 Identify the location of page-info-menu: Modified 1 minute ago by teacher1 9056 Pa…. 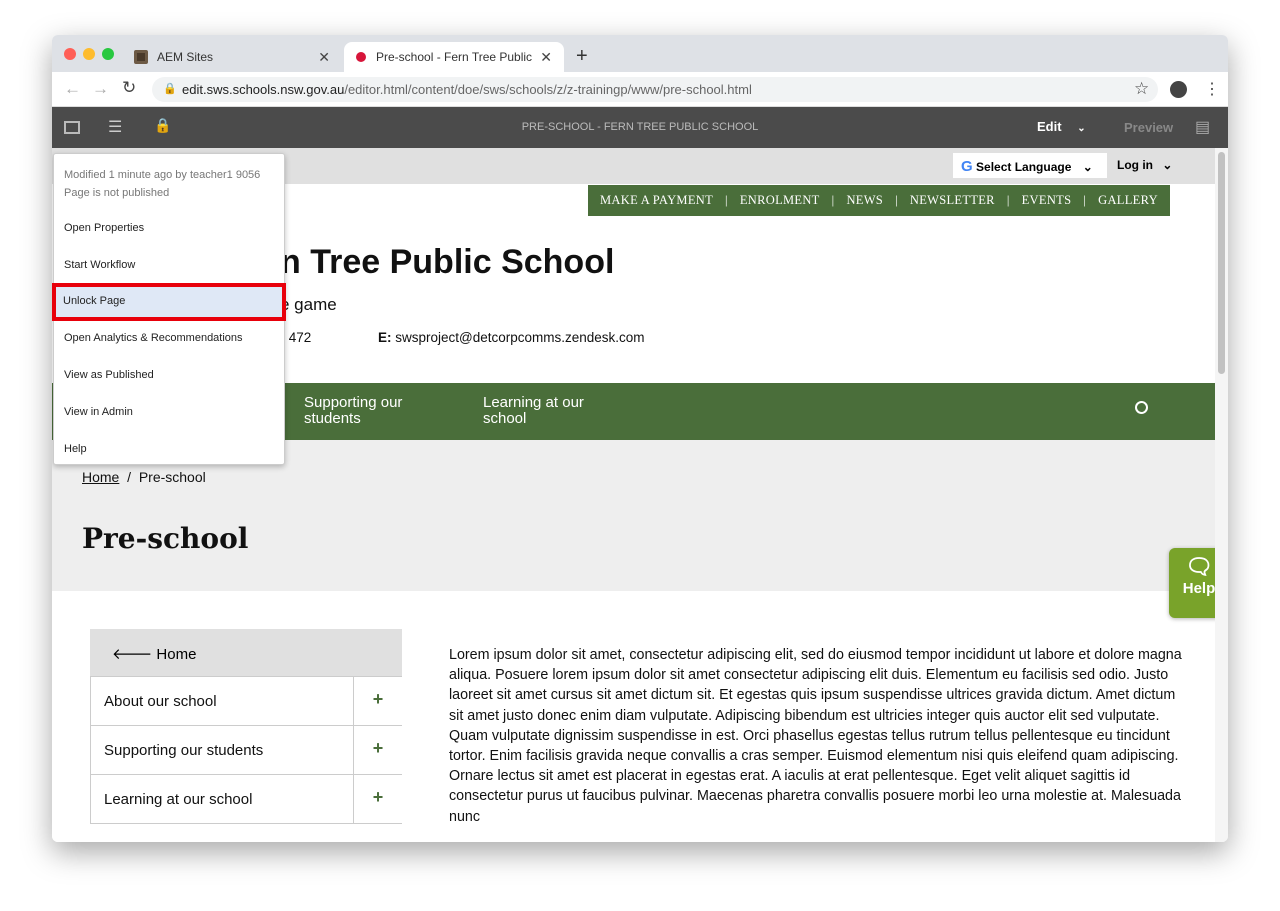
(169, 310).